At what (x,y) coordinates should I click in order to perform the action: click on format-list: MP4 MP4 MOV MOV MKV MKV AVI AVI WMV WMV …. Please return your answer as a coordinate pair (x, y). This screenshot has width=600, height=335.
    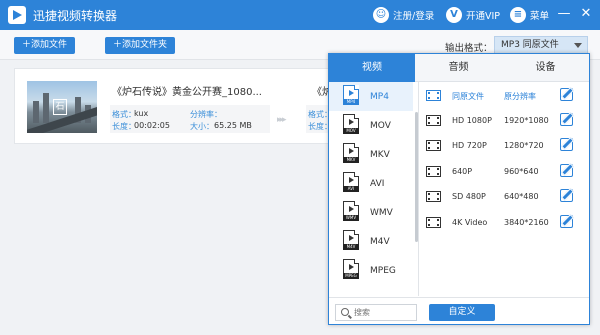
    Looking at the image, I should click on (374, 189).